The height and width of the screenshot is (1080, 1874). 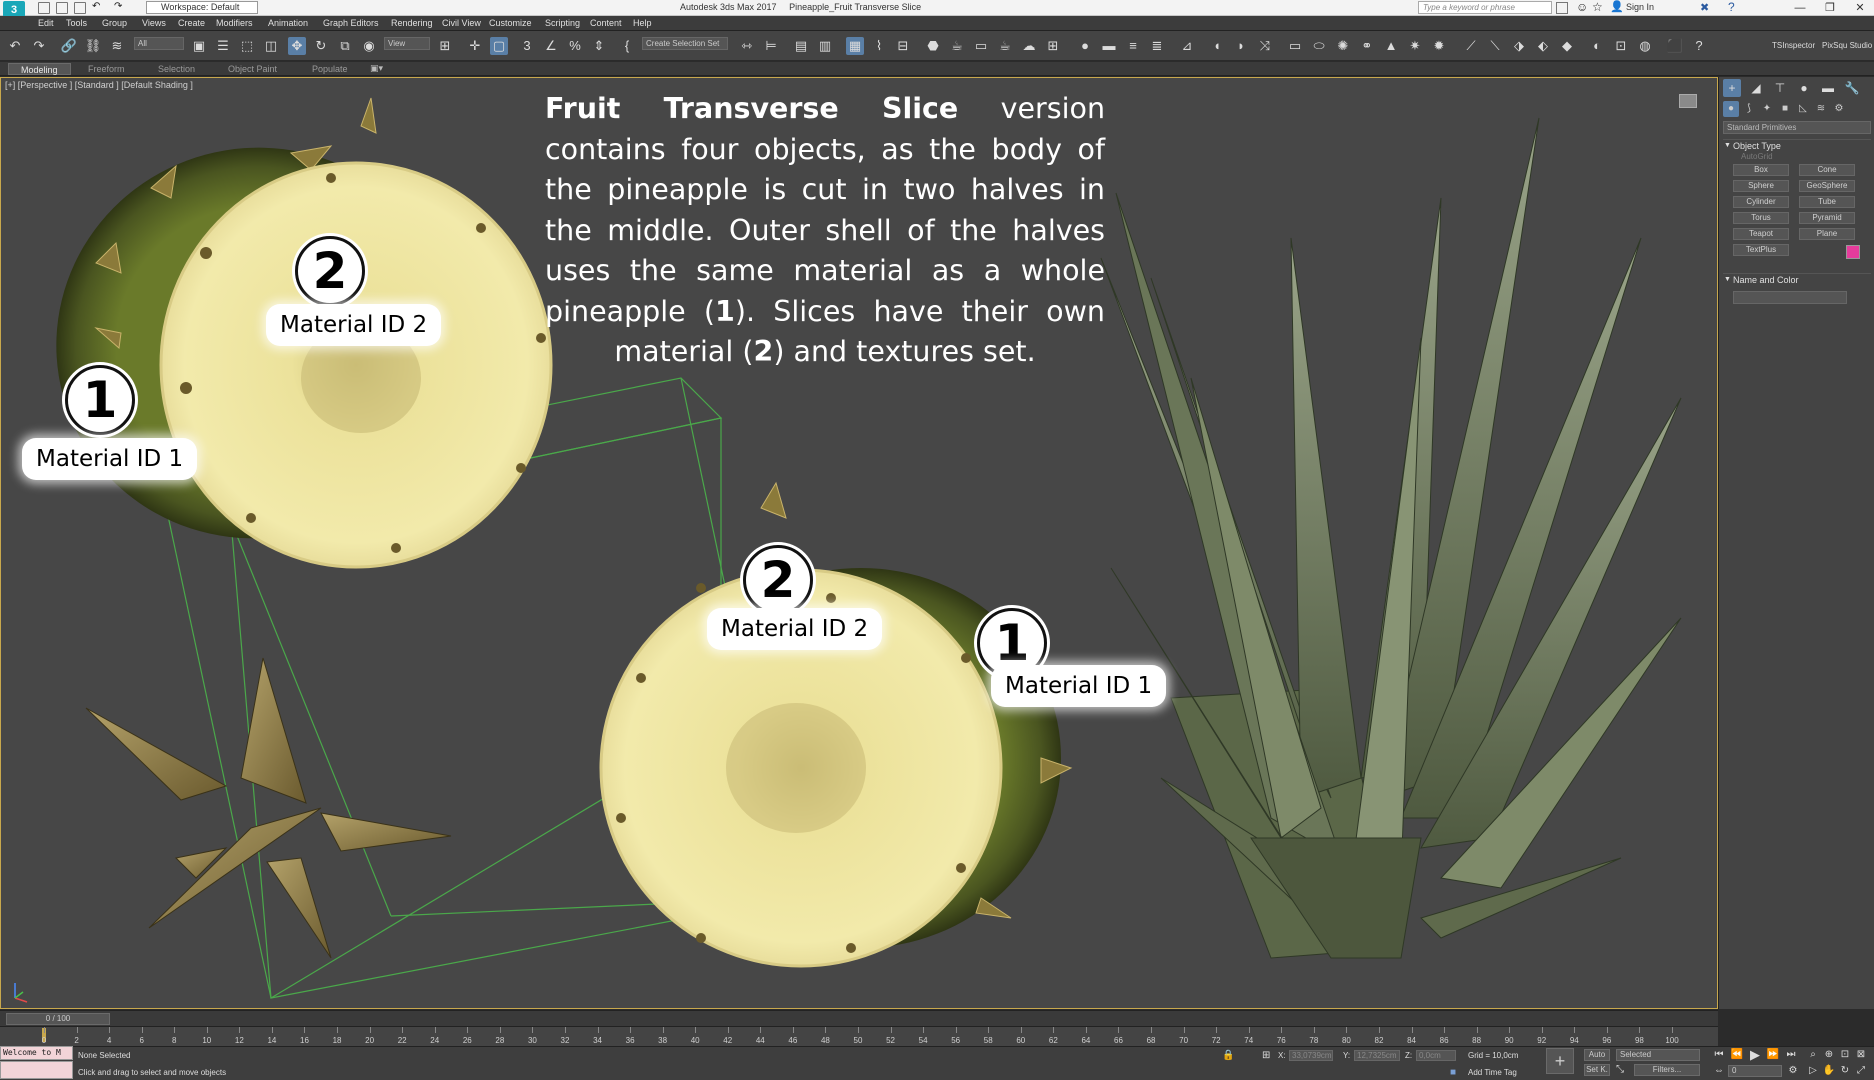 What do you see at coordinates (1699, 46) in the screenshot?
I see `plugin-tool-25-icon: ?` at bounding box center [1699, 46].